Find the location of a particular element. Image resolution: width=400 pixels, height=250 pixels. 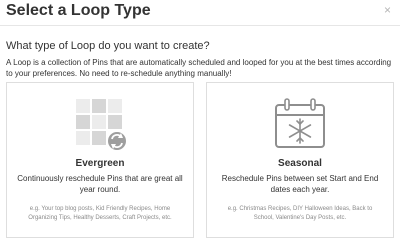

close-button: × is located at coordinates (387, 10).